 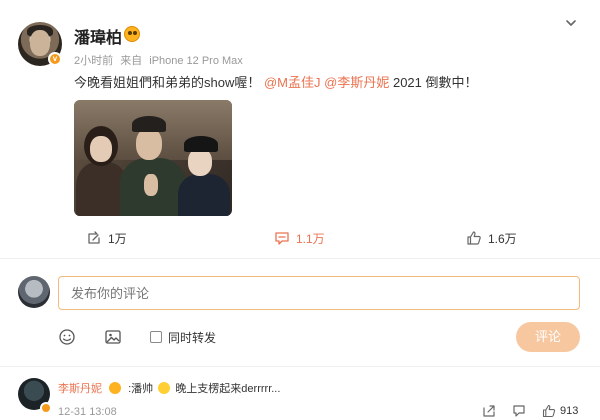 I want to click on photo-peace-hand, so click(x=151, y=185).